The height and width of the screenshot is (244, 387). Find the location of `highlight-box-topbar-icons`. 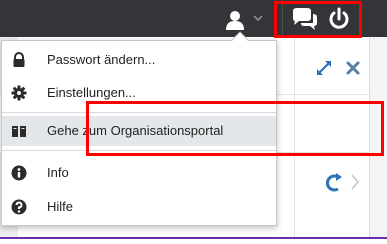

highlight-box-topbar-icons is located at coordinates (318, 19).